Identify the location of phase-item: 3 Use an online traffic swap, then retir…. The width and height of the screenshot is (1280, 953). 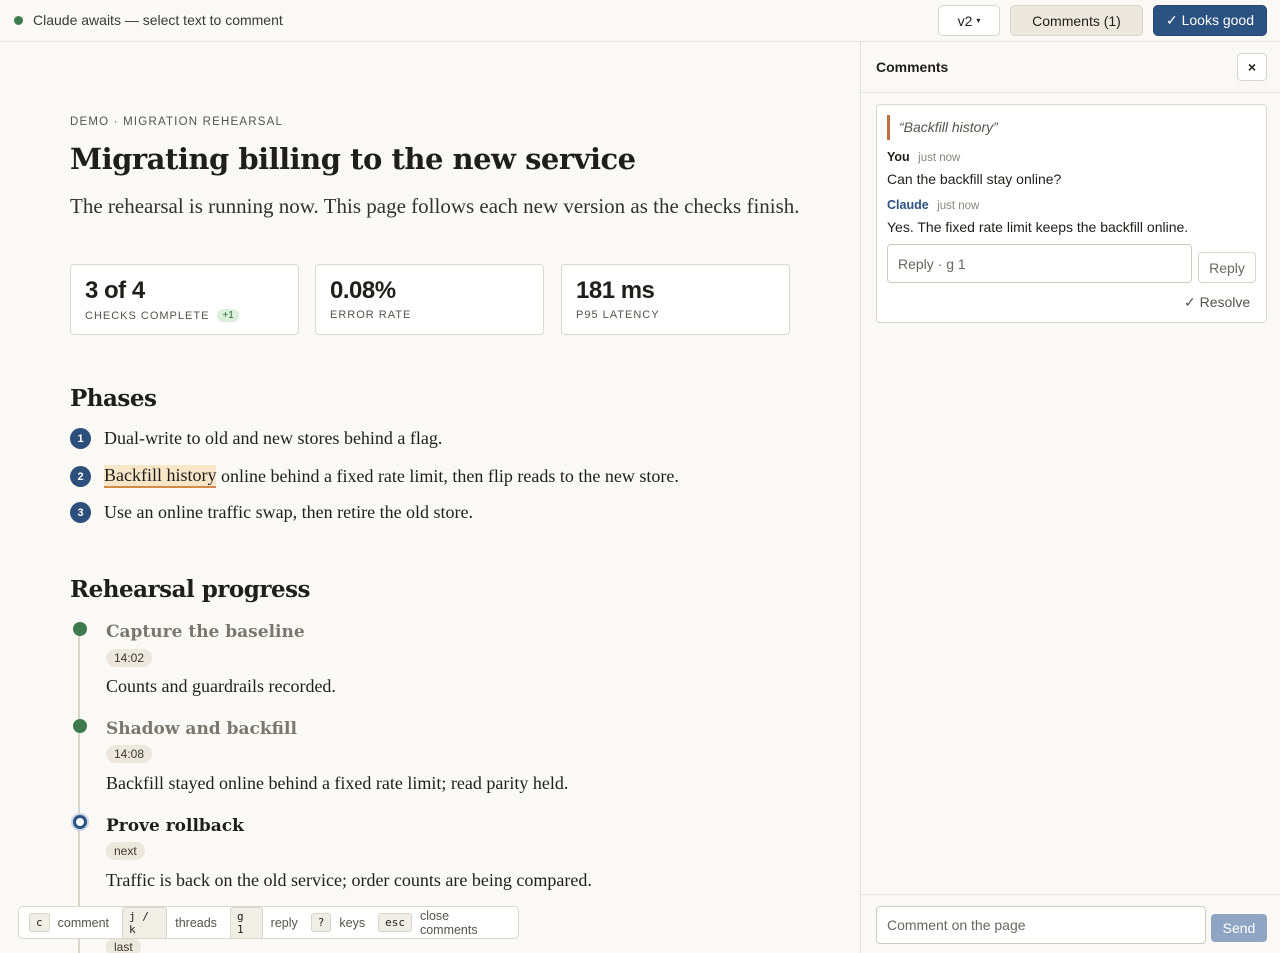
(271, 512).